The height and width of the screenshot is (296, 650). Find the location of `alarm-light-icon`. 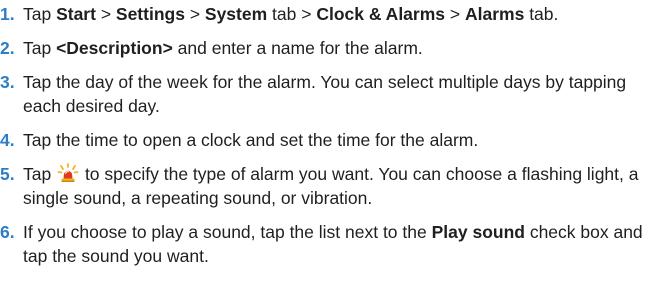

alarm-light-icon is located at coordinates (68, 173).